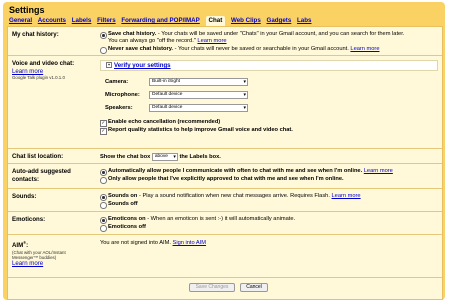  What do you see at coordinates (103, 50) in the screenshot?
I see `never-save-chat-history-radio` at bounding box center [103, 50].